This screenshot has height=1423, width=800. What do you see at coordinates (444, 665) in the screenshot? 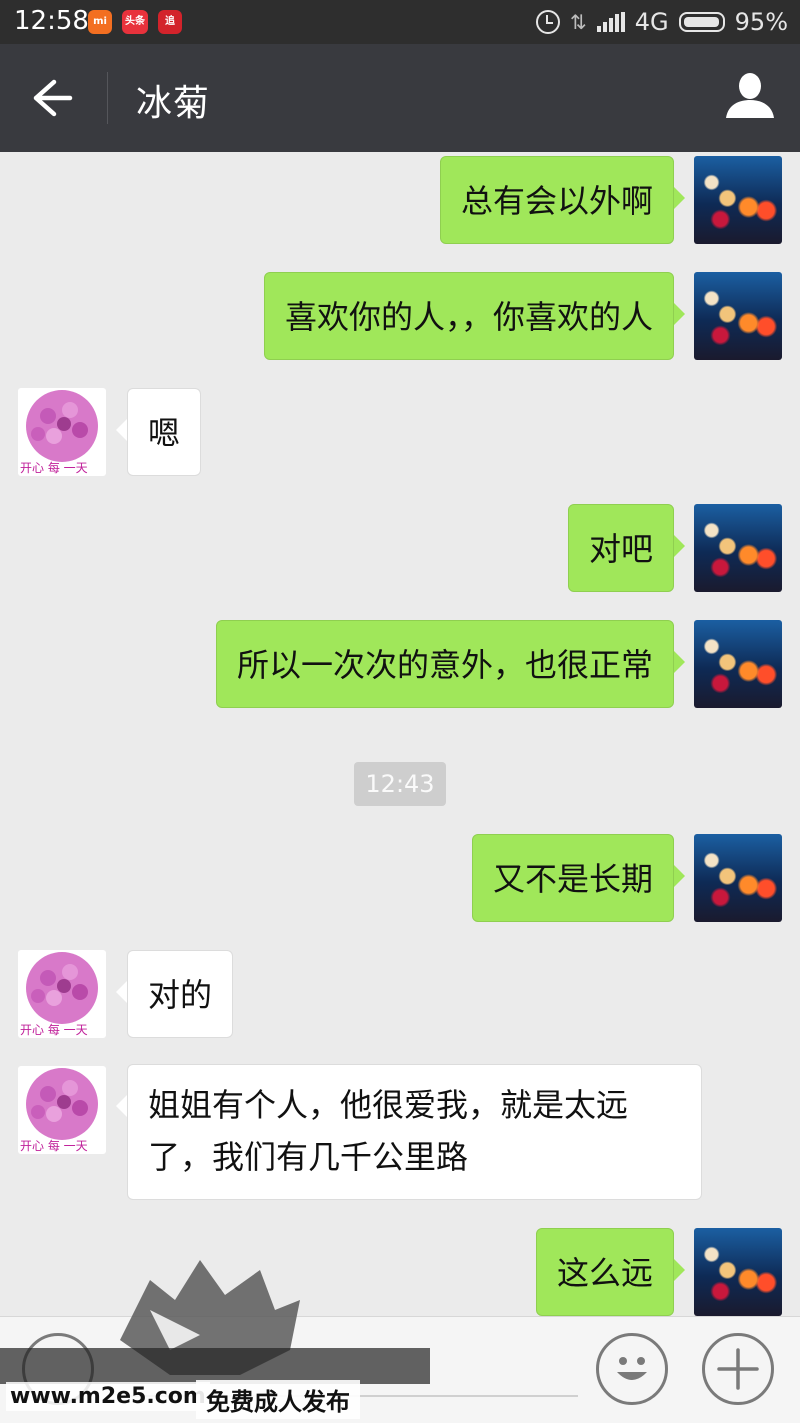
I see `message-text: 所以一次次的意外，也很正常` at bounding box center [444, 665].